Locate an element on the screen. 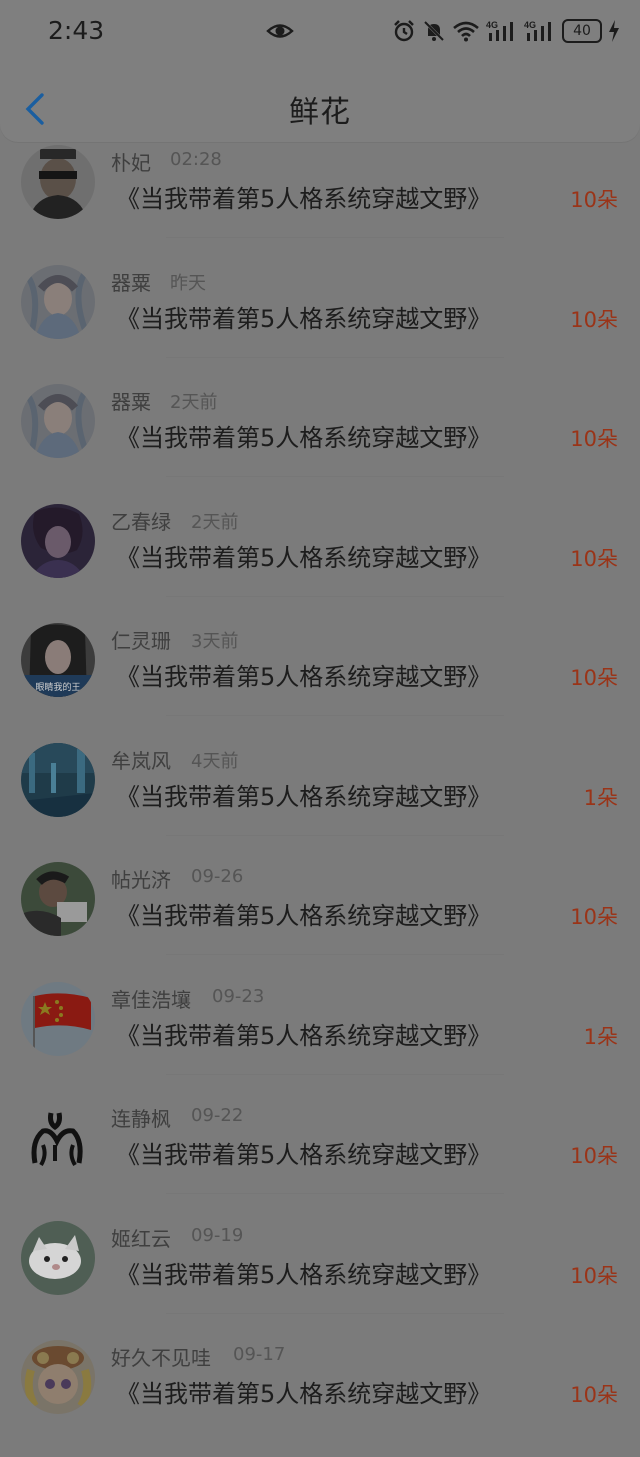 The height and width of the screenshot is (1457, 640). timestamp: 09-22 is located at coordinates (217, 1115).